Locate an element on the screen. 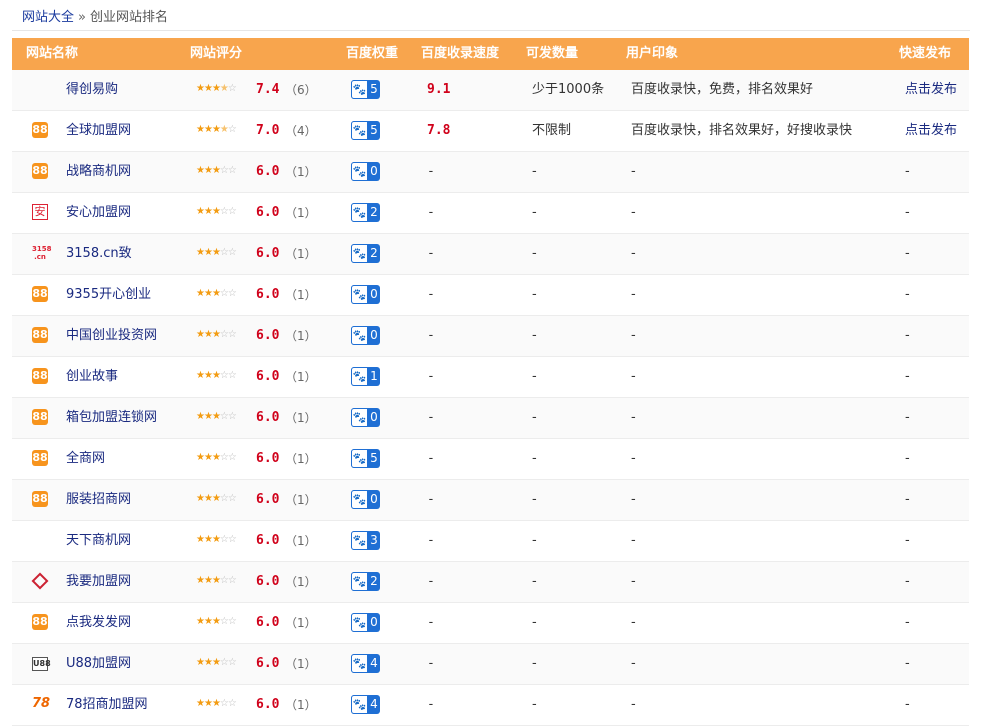 The width and height of the screenshot is (984, 726). site-name-link: 创业故事 is located at coordinates (92, 377).